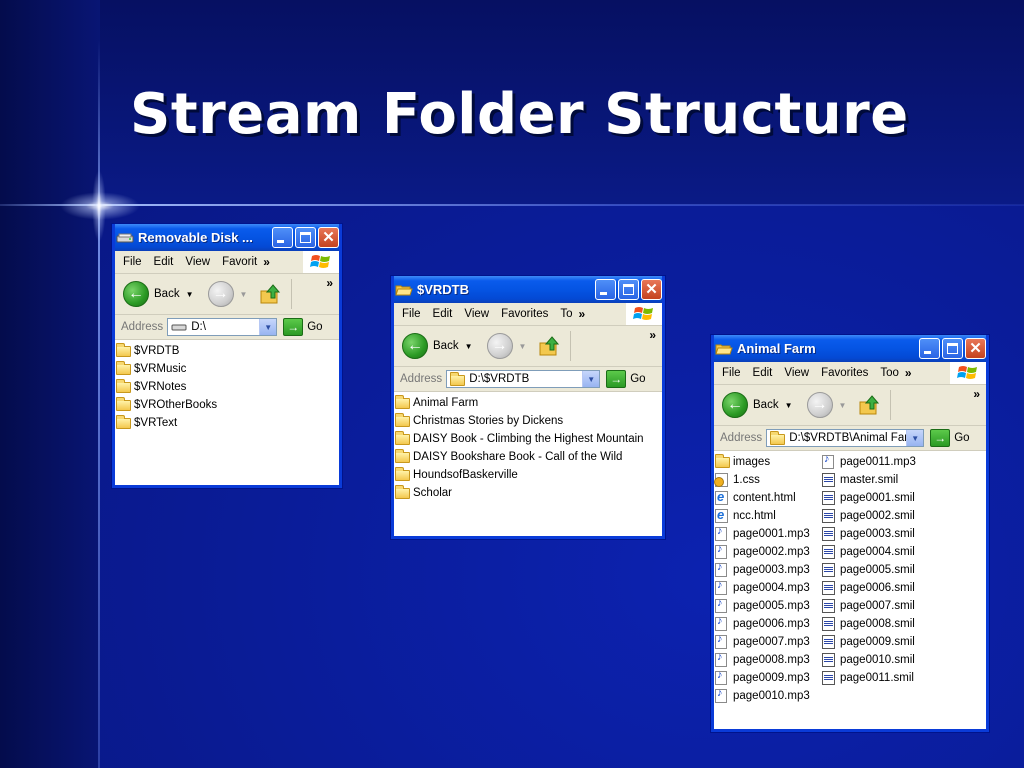 The width and height of the screenshot is (1024, 768). I want to click on list-item: Animal Farm, so click(528, 403).